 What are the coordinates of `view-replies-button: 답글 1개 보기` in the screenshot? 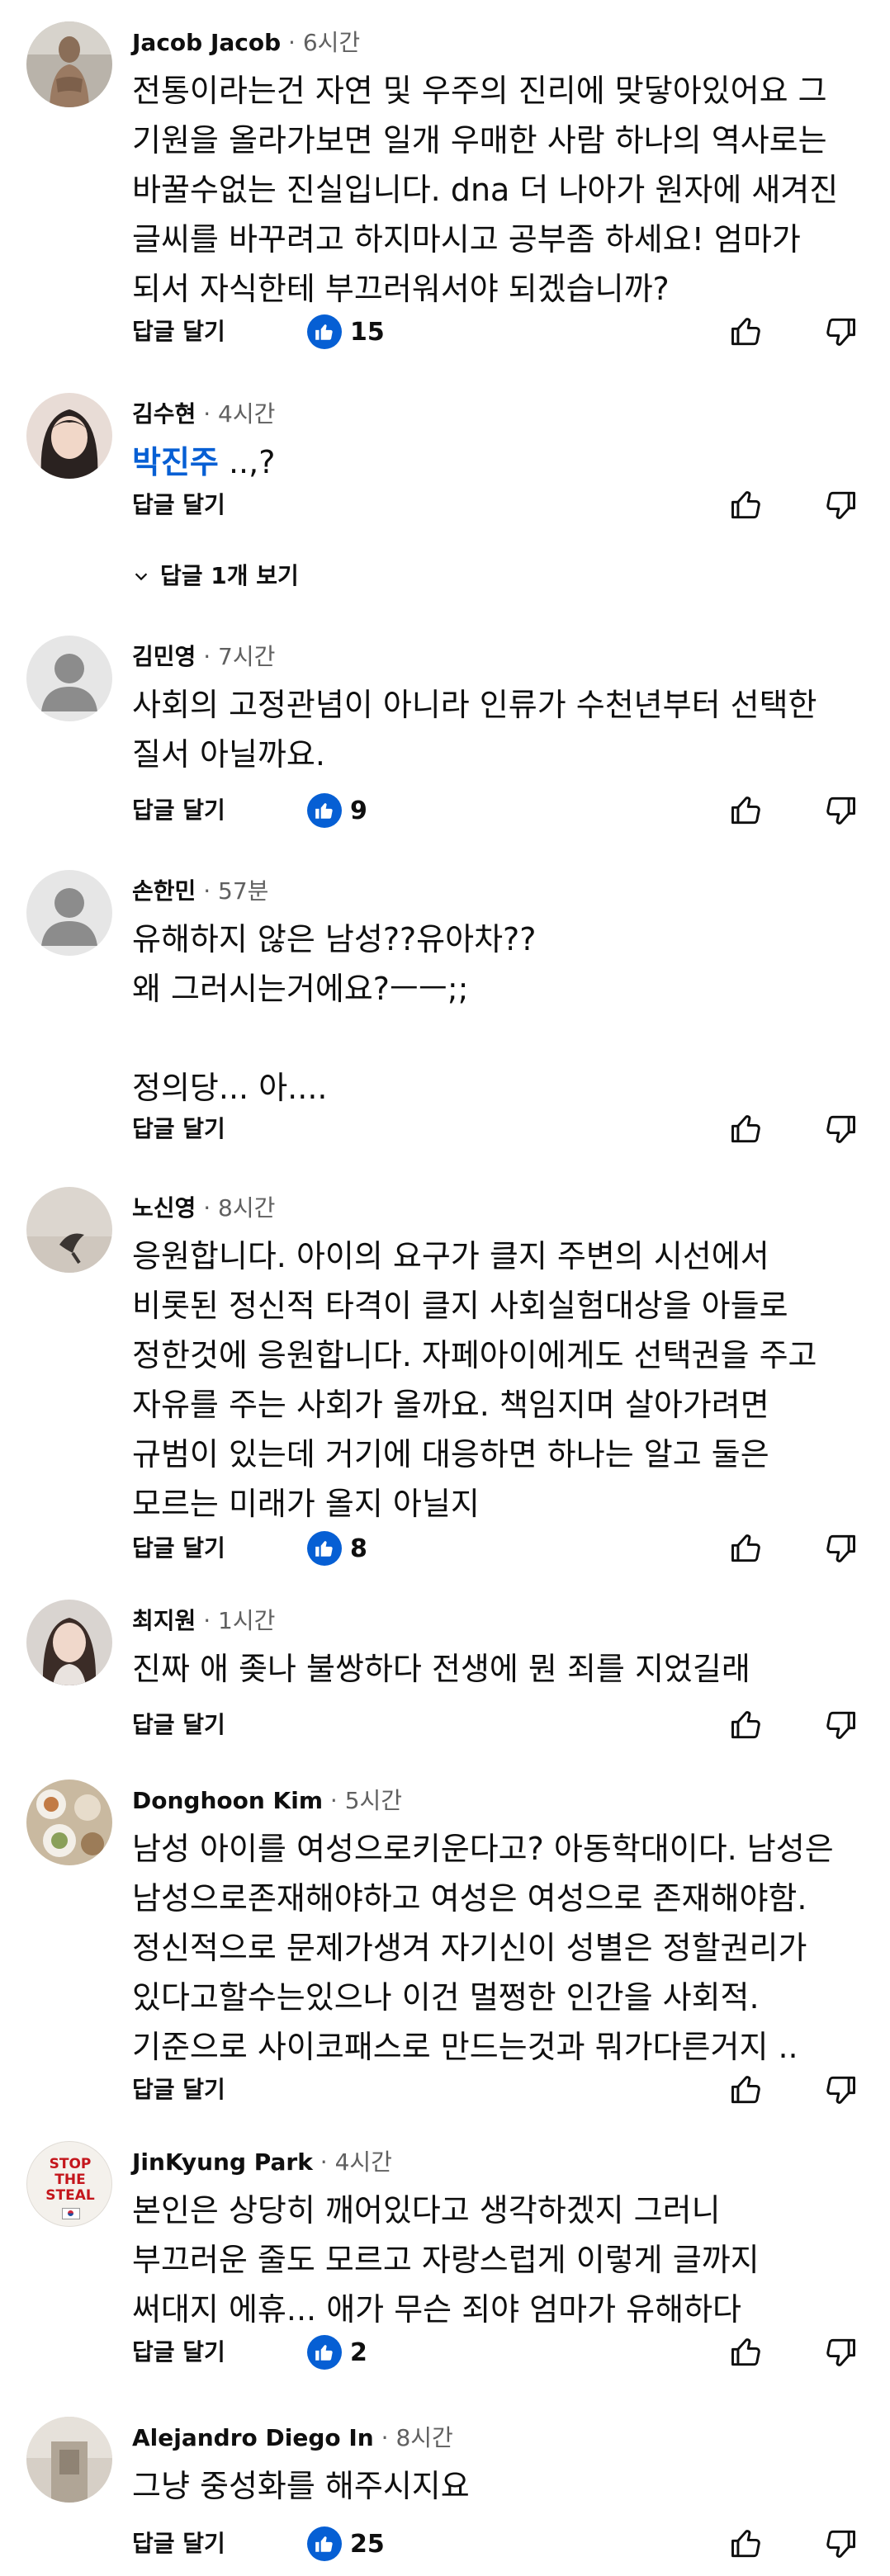 It's located at (215, 576).